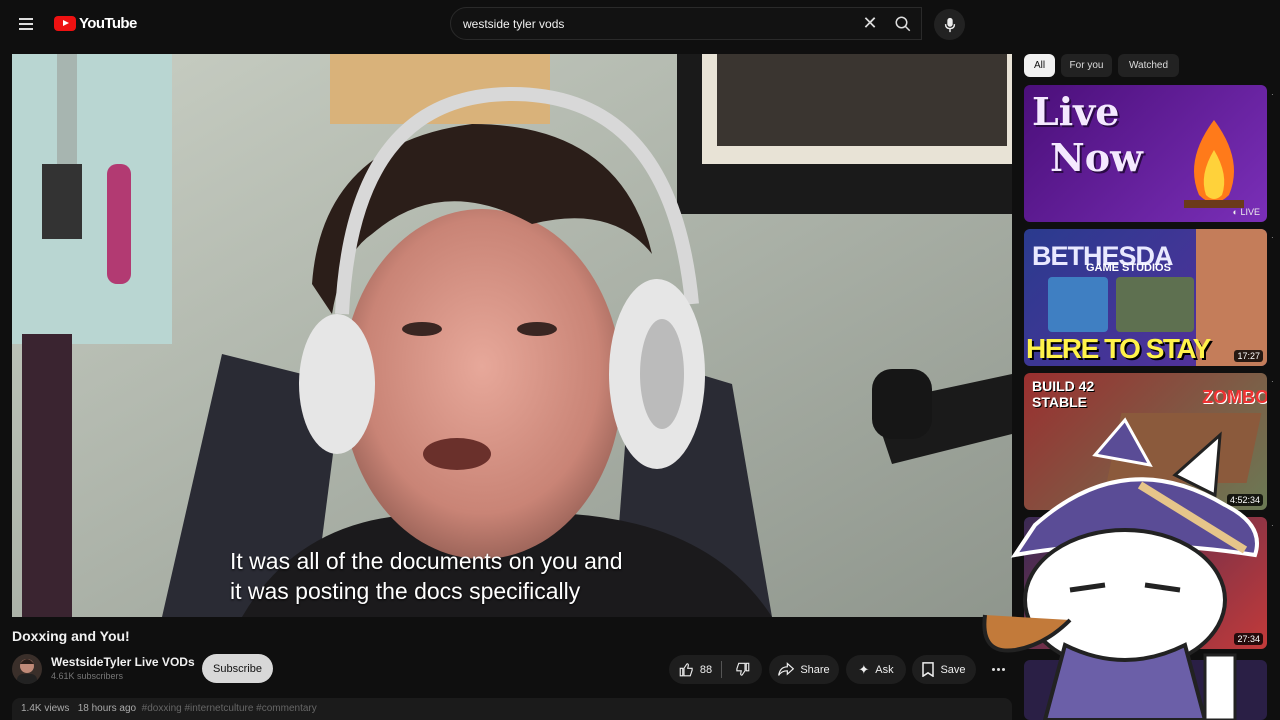 The height and width of the screenshot is (720, 1280). What do you see at coordinates (65, 23) in the screenshot?
I see `youtube-play-icon` at bounding box center [65, 23].